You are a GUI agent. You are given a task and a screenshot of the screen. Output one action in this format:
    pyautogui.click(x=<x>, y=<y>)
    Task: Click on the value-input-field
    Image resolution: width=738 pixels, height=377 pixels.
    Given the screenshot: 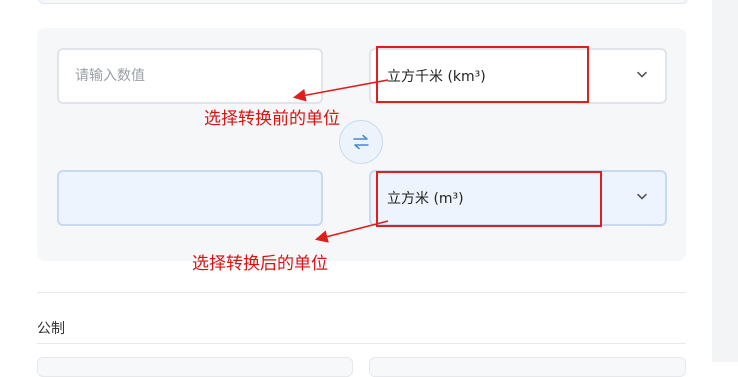 What is the action you would take?
    pyautogui.click(x=190, y=76)
    